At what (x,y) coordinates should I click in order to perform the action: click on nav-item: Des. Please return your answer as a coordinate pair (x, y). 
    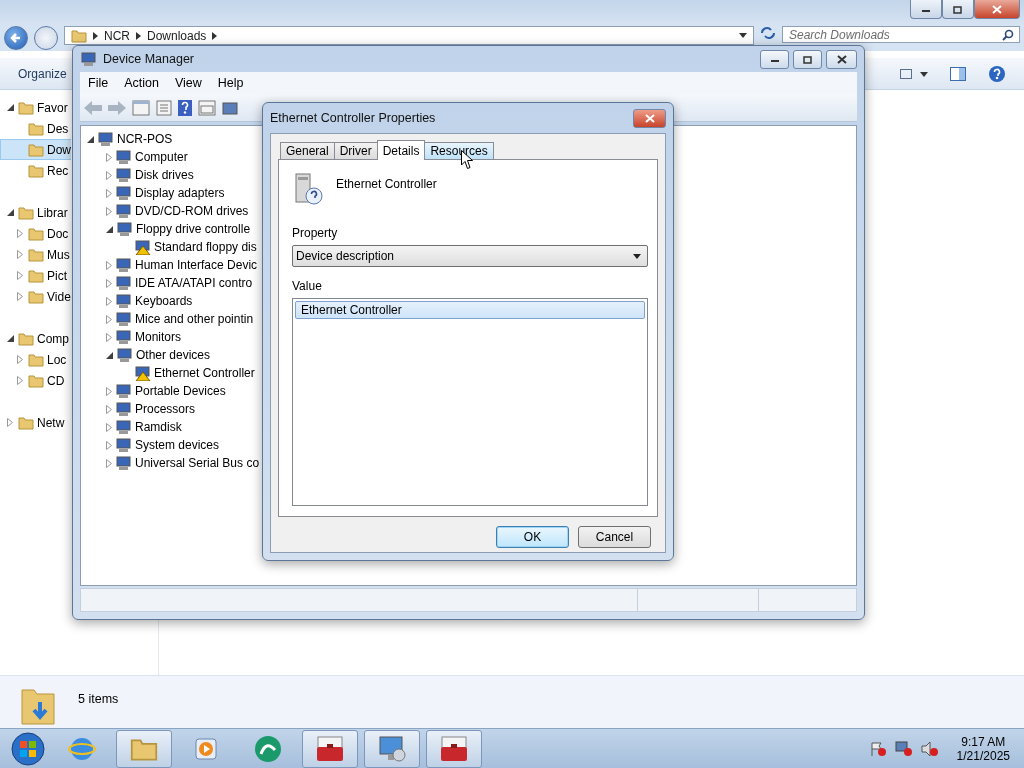
    Looking at the image, I should click on (35, 128).